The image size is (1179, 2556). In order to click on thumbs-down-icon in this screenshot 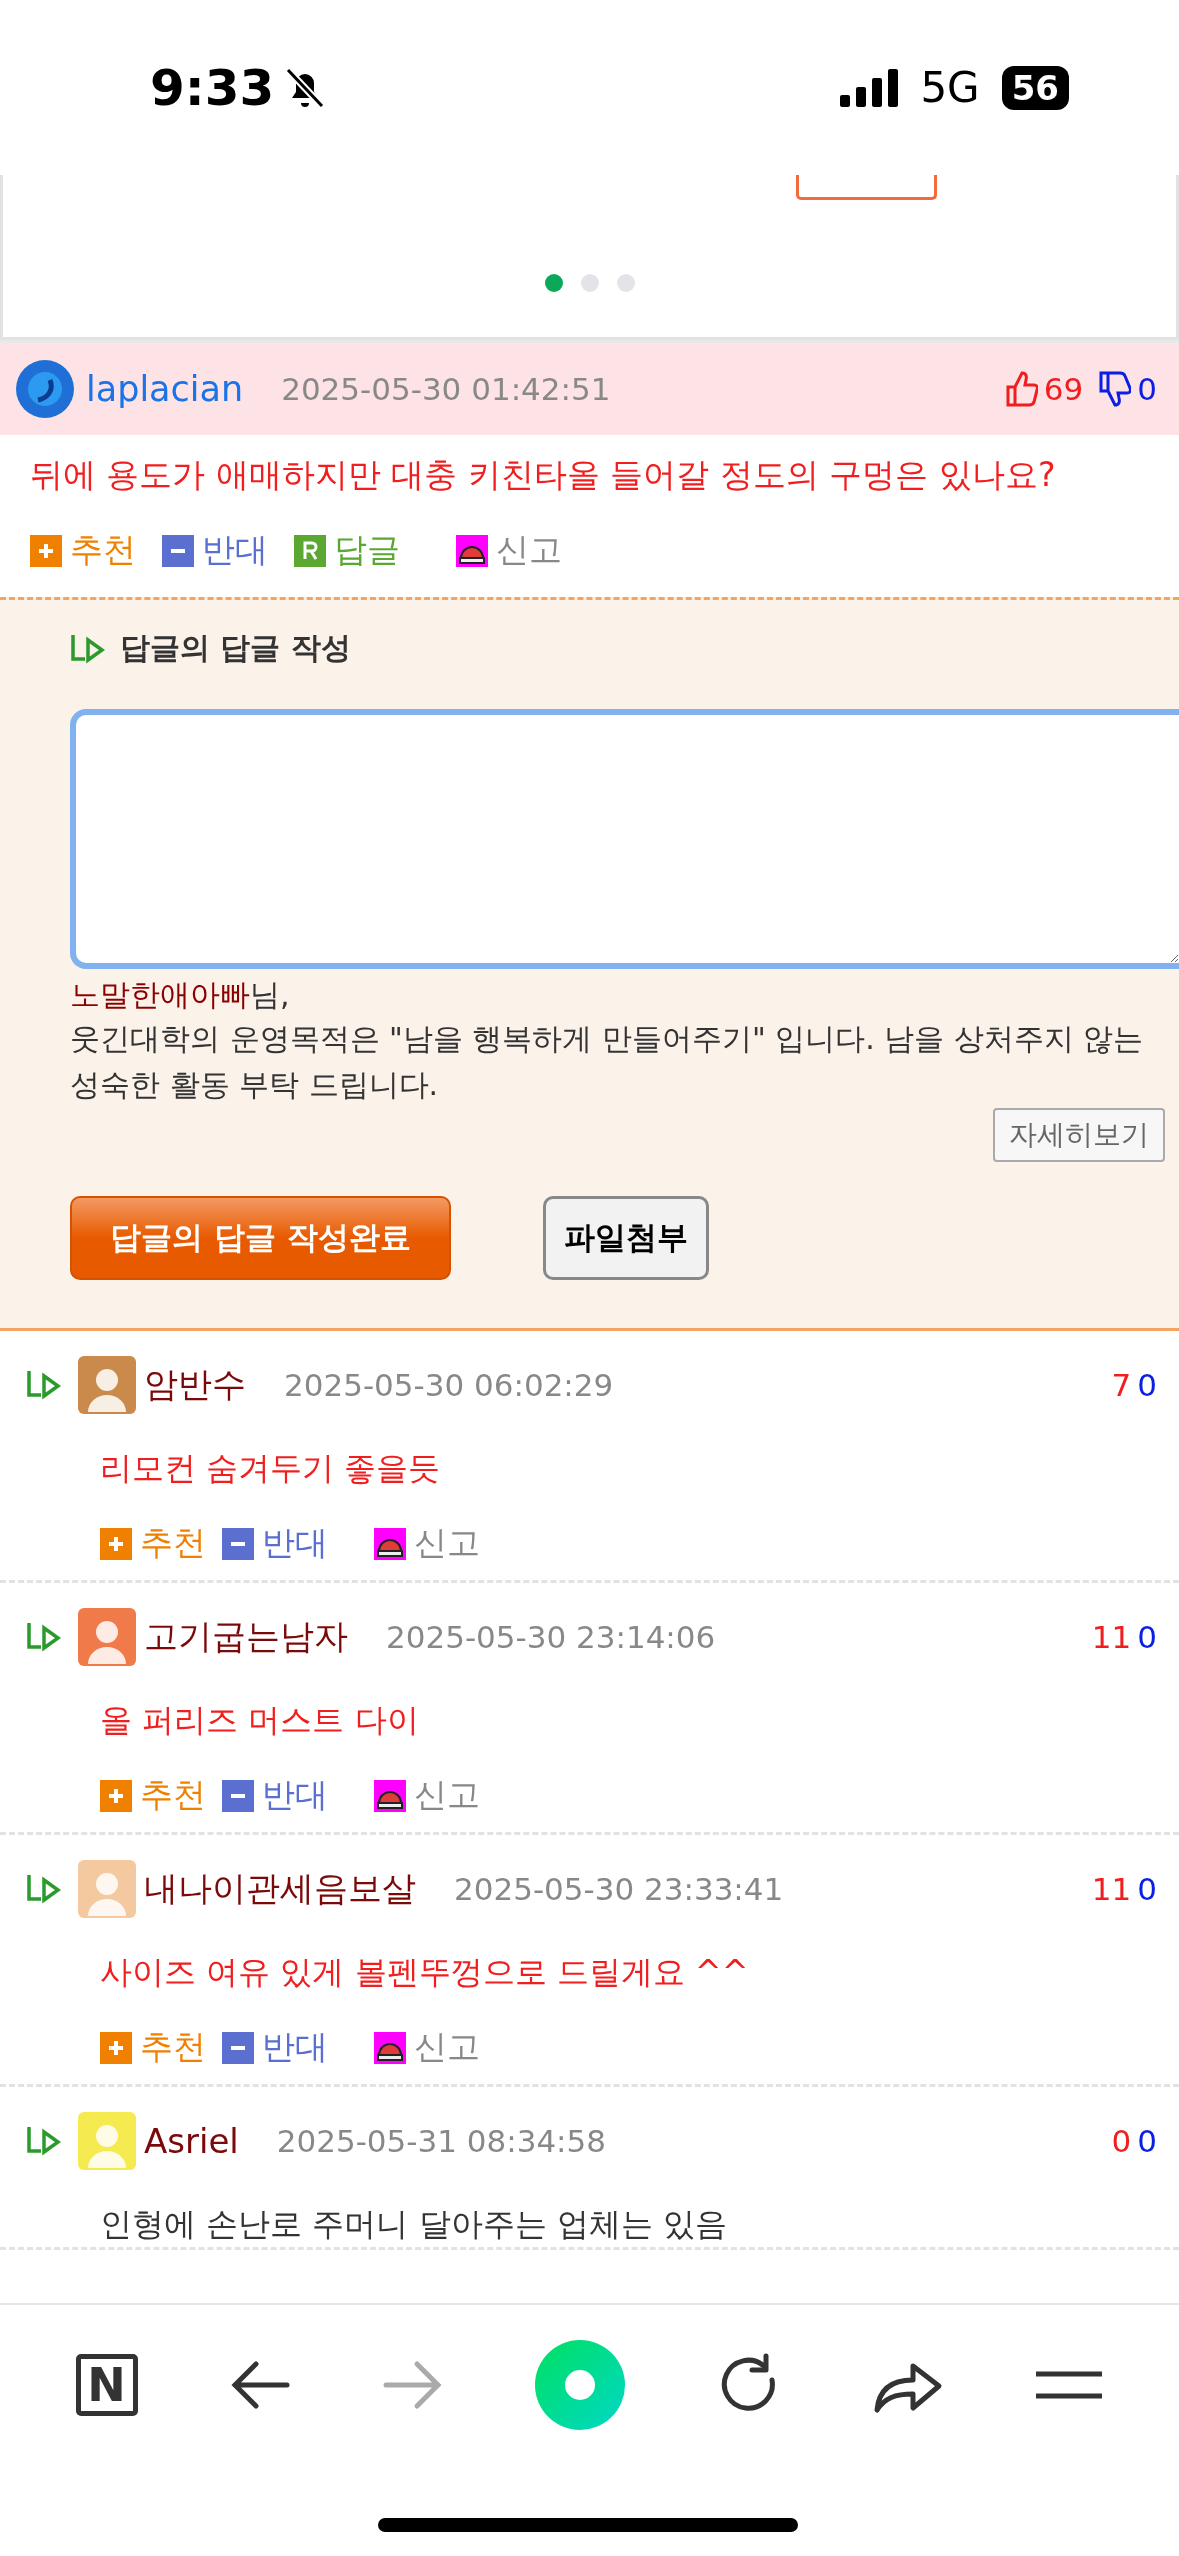, I will do `click(1115, 389)`.